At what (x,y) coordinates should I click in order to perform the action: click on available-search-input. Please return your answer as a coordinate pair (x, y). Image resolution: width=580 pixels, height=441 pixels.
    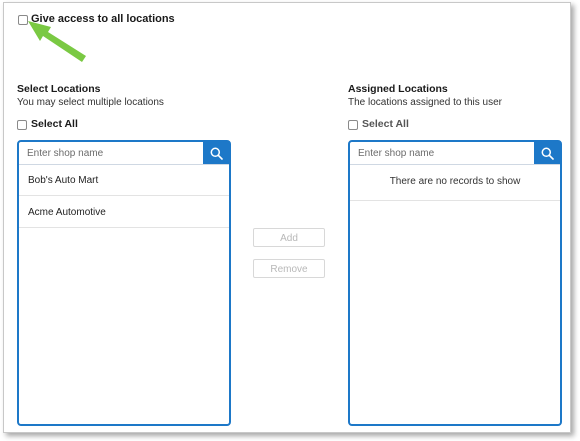
    Looking at the image, I should click on (111, 153).